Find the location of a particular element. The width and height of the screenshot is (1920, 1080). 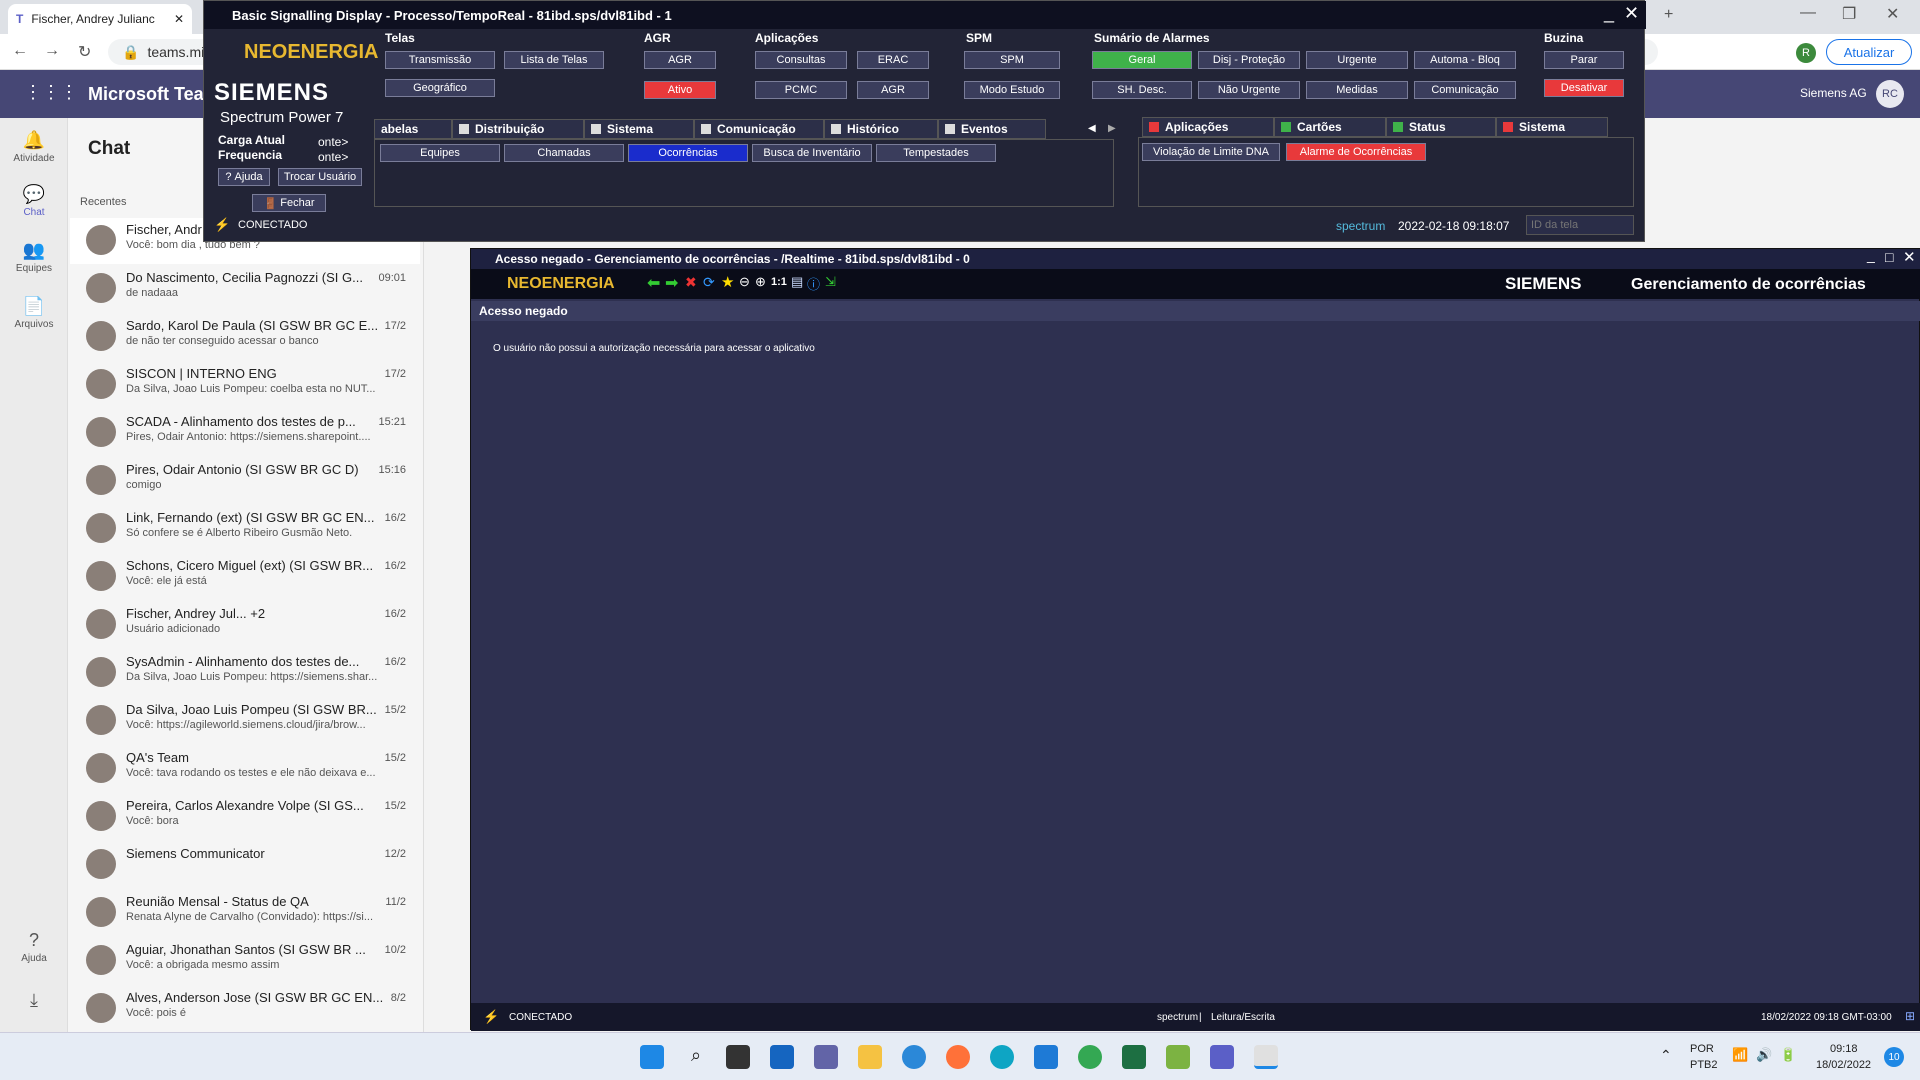

rail-chat: 💬 Chat is located at coordinates (34, 201).